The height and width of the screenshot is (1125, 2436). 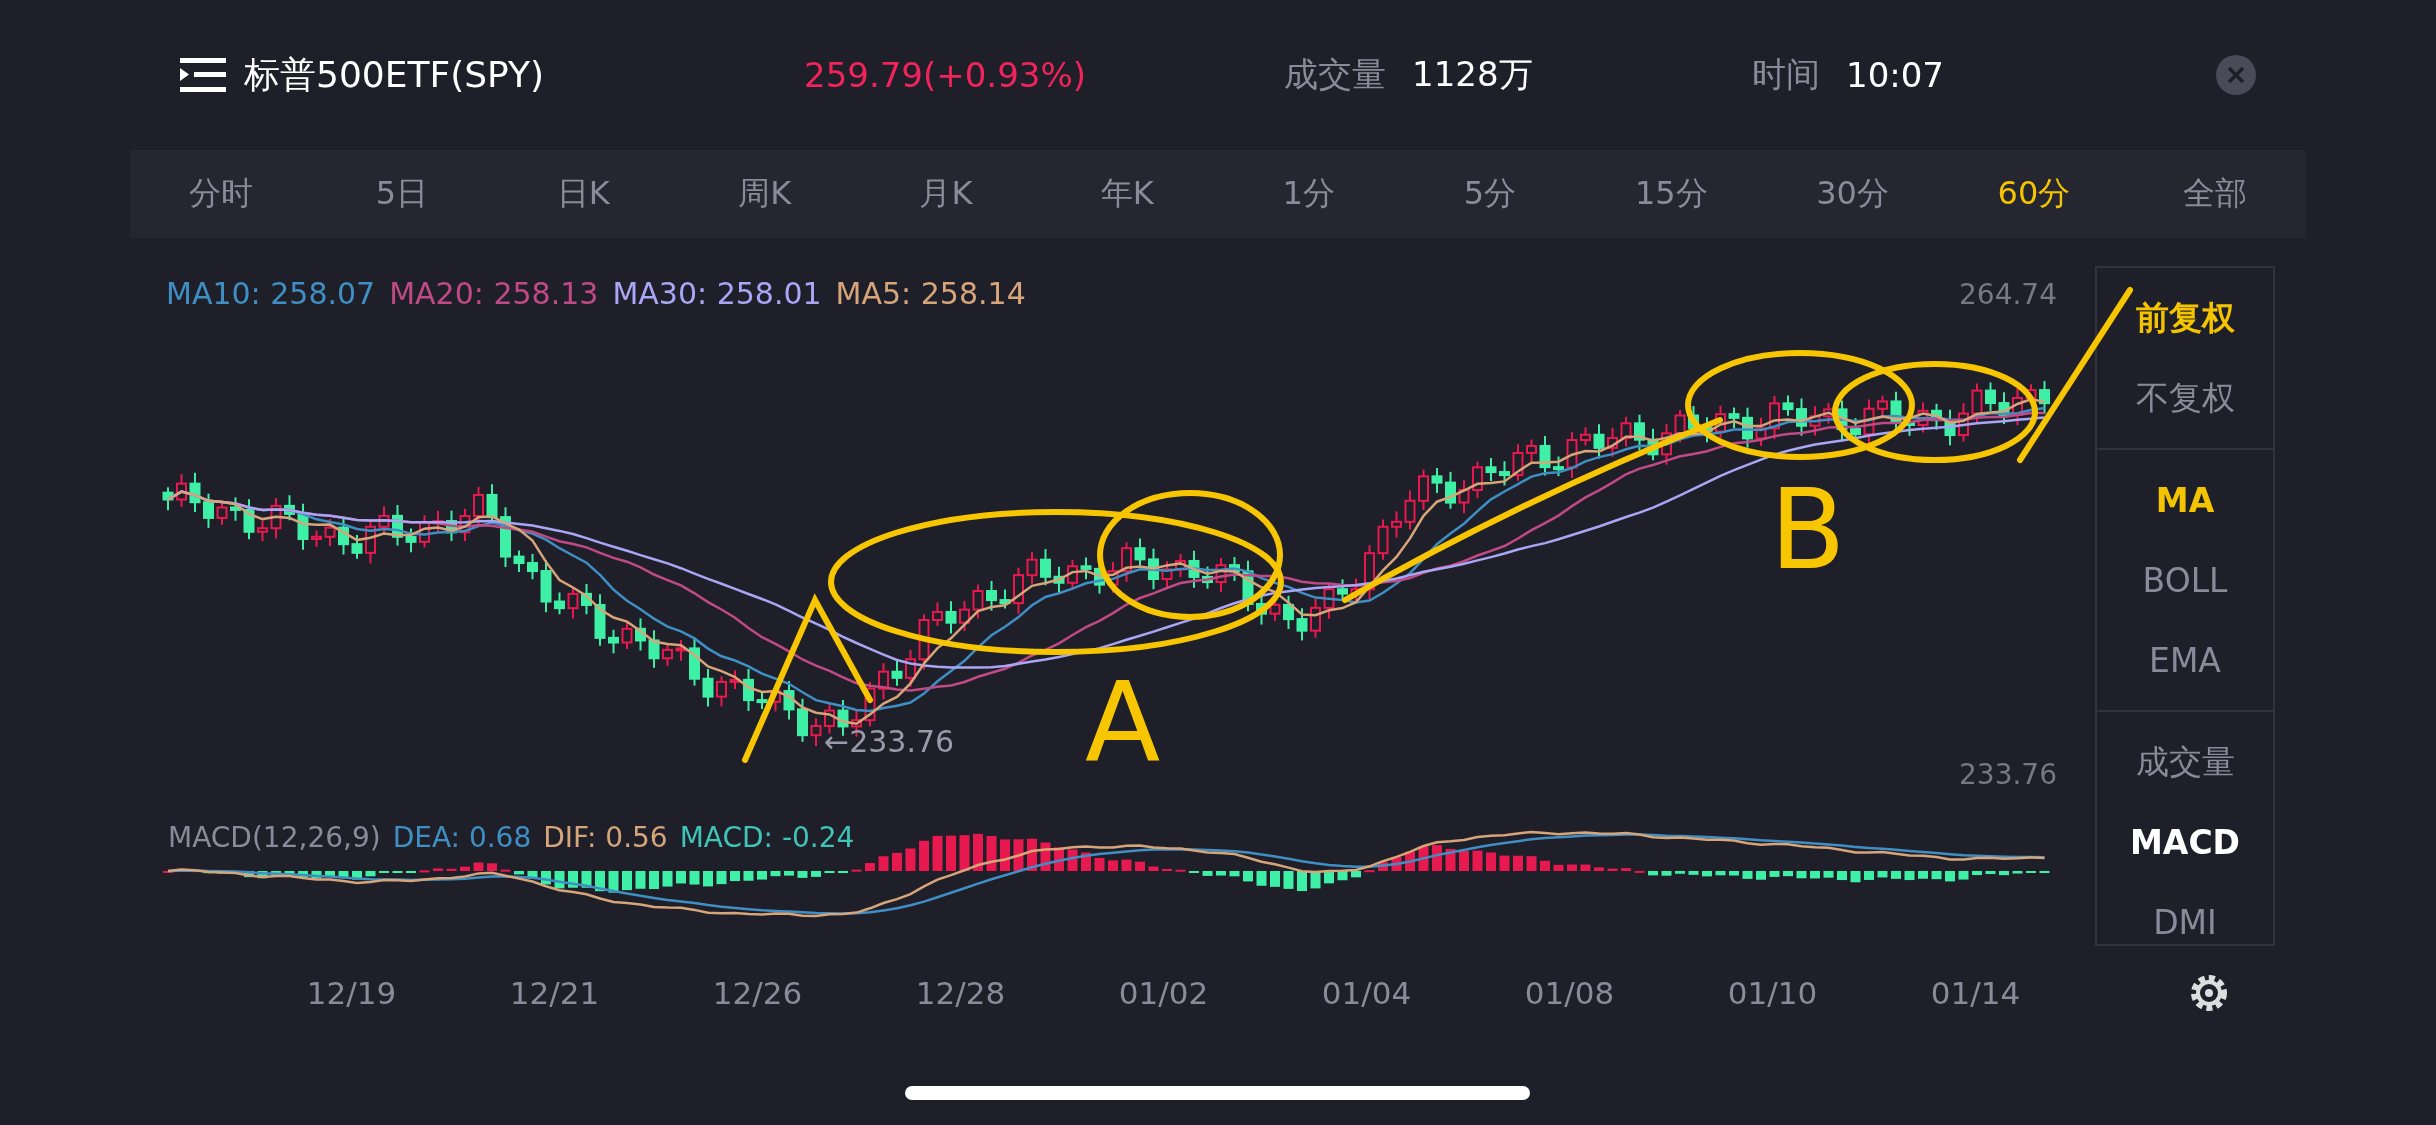 I want to click on period-tab: 60分, so click(x=2034, y=194).